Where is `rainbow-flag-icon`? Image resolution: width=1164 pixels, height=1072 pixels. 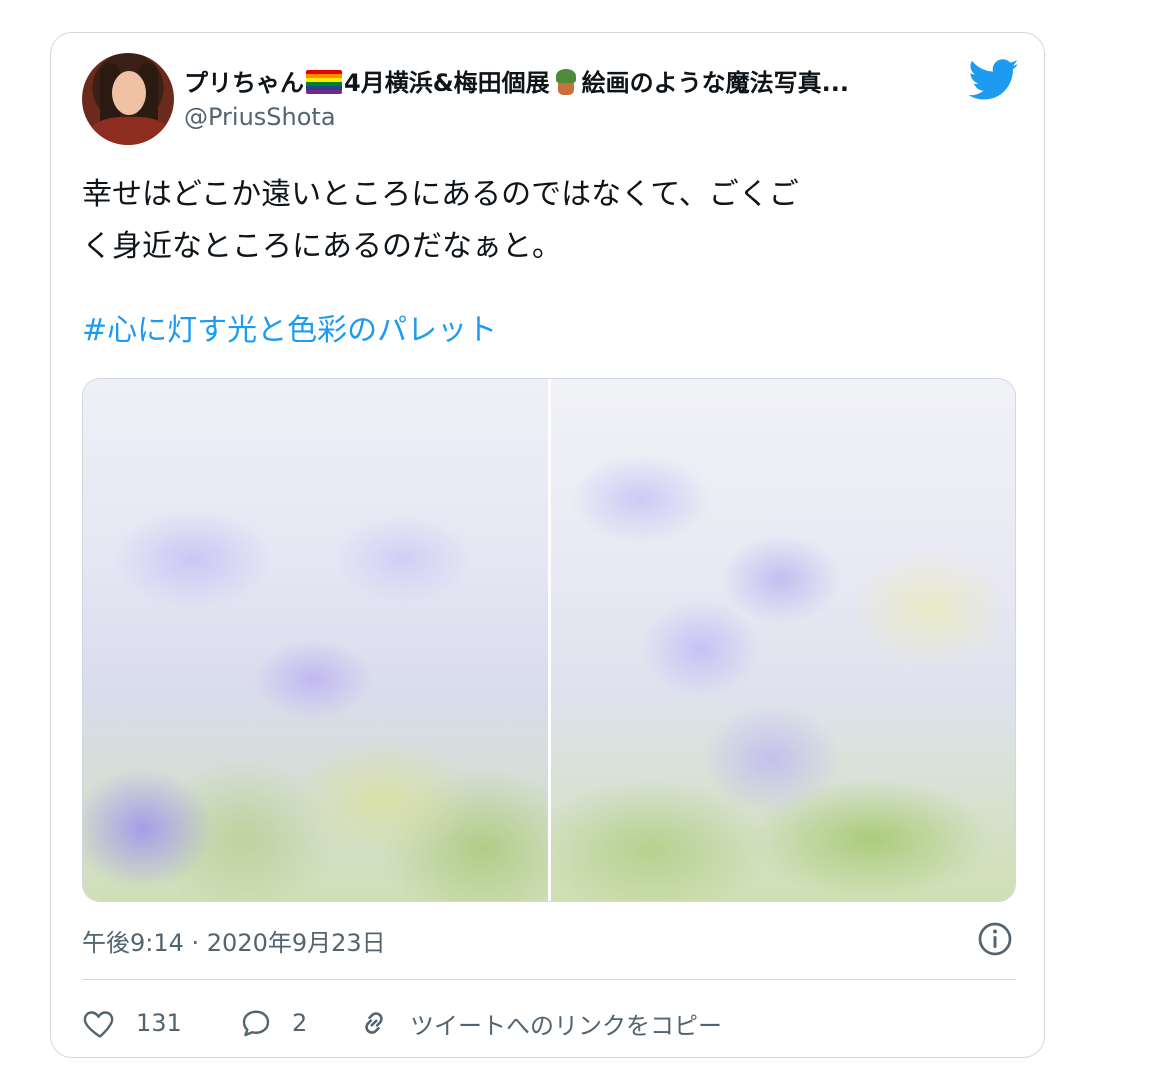
rainbow-flag-icon is located at coordinates (324, 82).